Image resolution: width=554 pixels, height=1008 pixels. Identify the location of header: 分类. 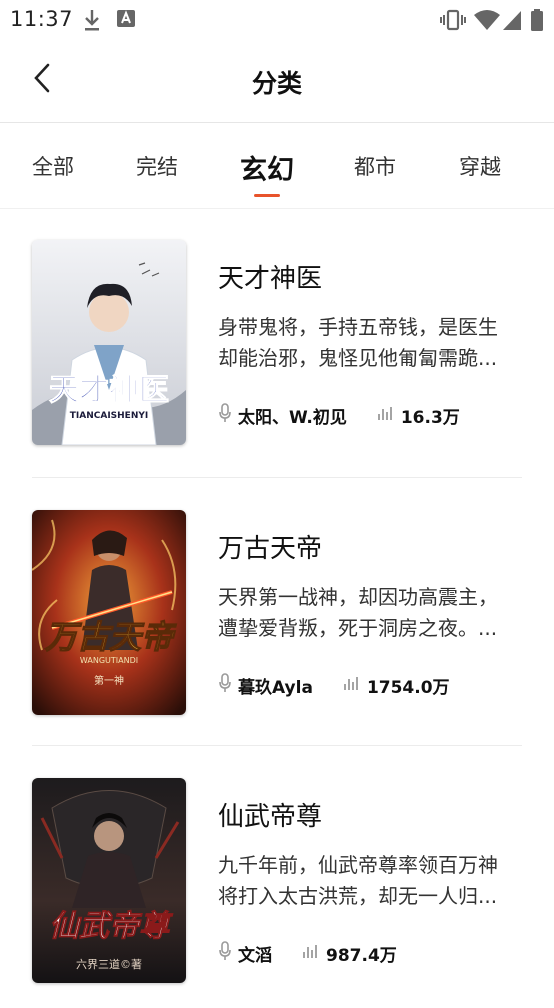
(277, 81).